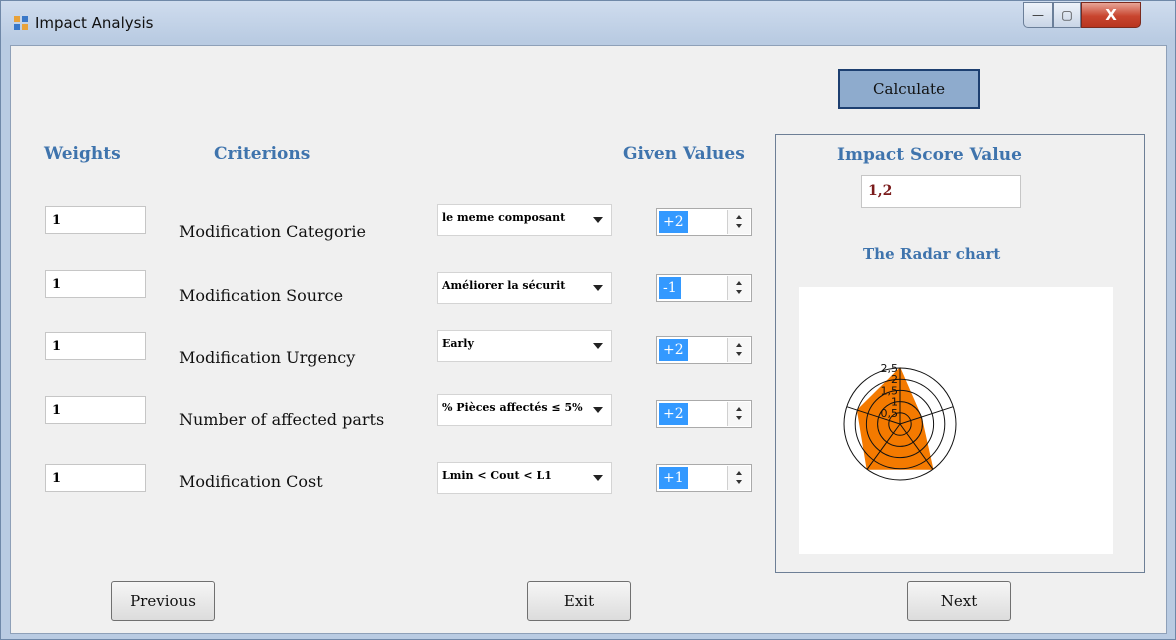 Image resolution: width=1176 pixels, height=640 pixels. Describe the element at coordinates (282, 419) in the screenshot. I see `criterion-label-affected-parts: Number of affected parts` at that location.